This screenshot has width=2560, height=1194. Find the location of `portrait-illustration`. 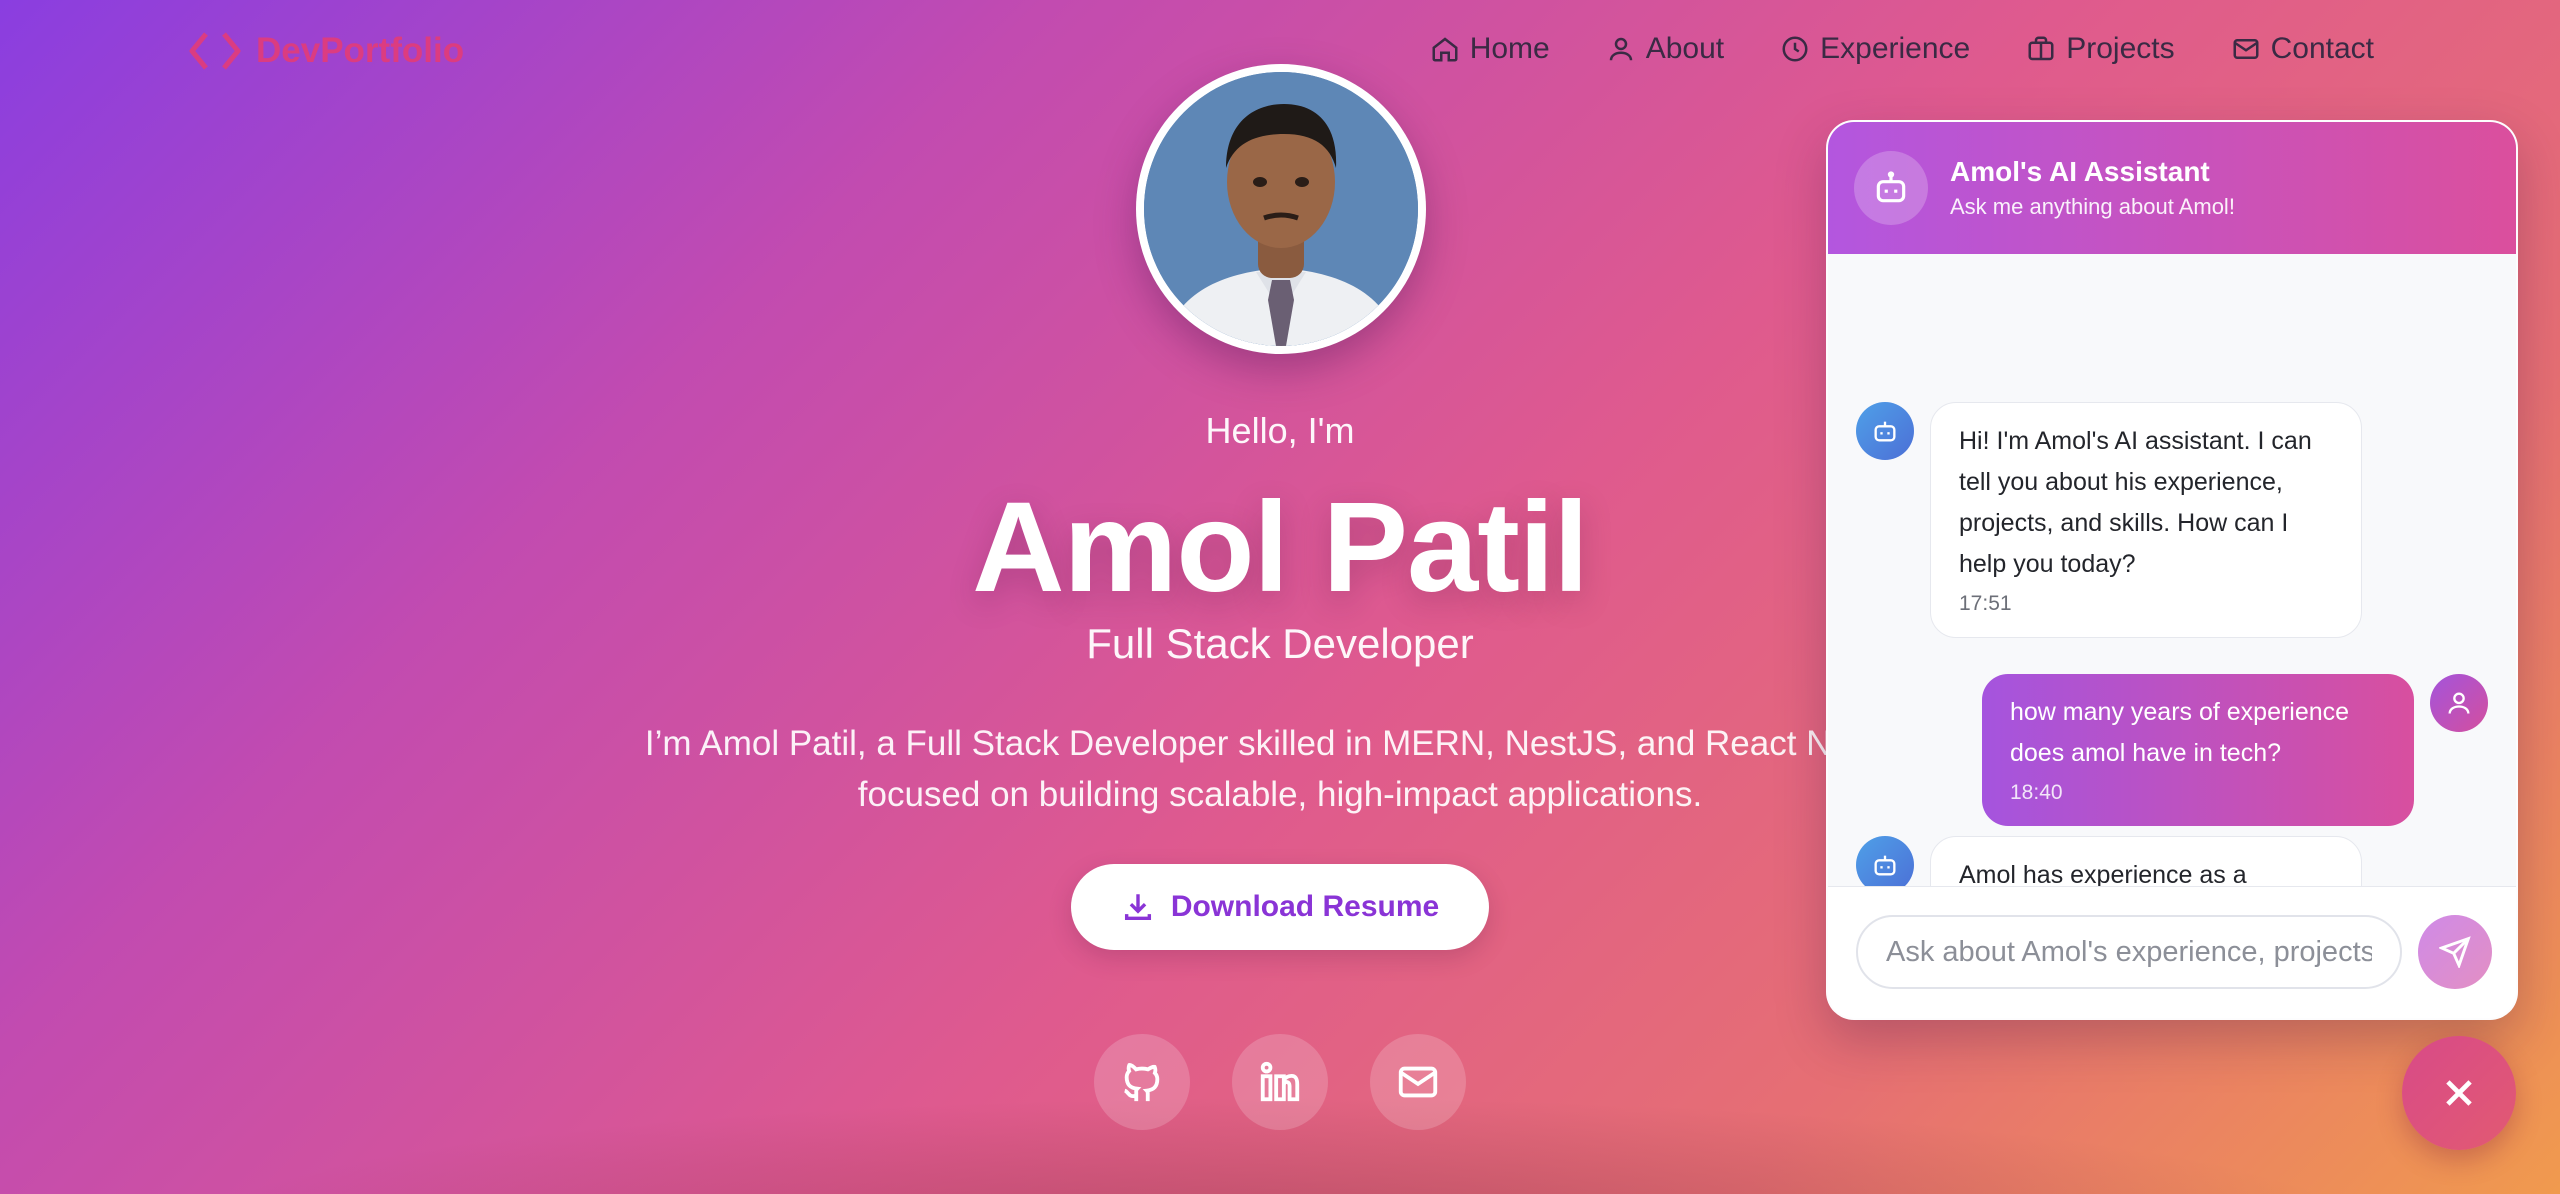

portrait-illustration is located at coordinates (1281, 209).